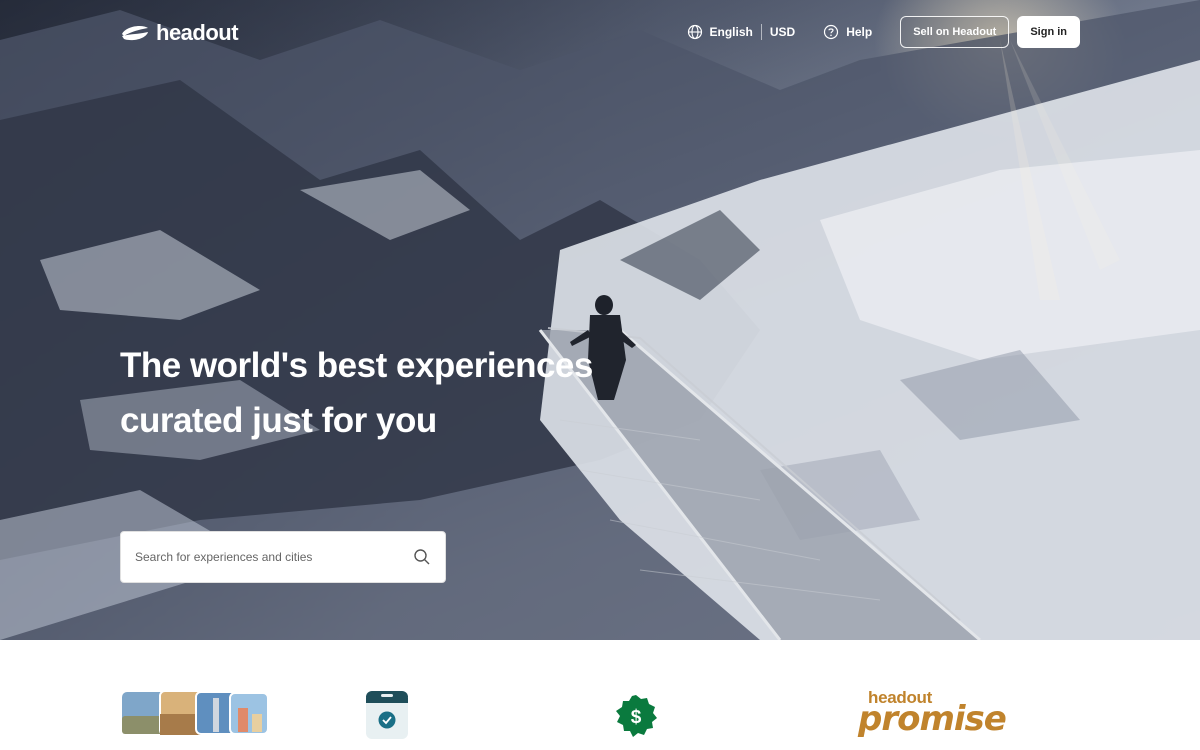 This screenshot has height=750, width=1200. Describe the element at coordinates (859, 32) in the screenshot. I see `help-label: Help` at that location.